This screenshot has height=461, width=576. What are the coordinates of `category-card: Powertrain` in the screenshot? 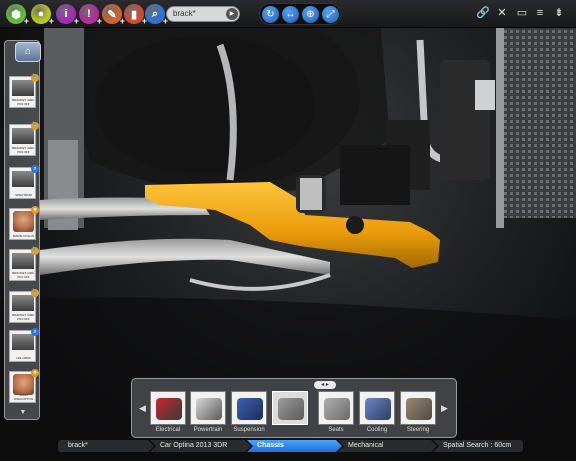 It's located at (208, 413).